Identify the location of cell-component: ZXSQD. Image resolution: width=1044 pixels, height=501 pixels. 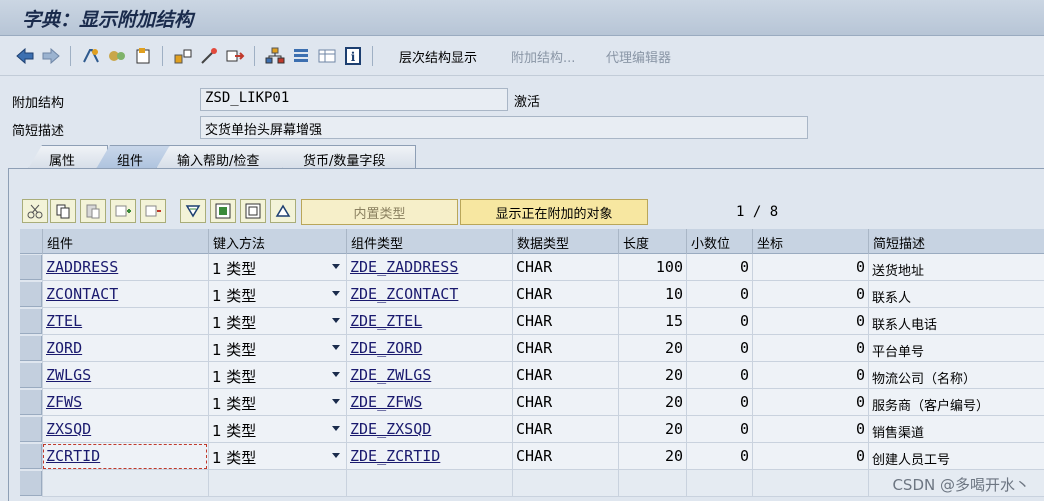
(125, 429).